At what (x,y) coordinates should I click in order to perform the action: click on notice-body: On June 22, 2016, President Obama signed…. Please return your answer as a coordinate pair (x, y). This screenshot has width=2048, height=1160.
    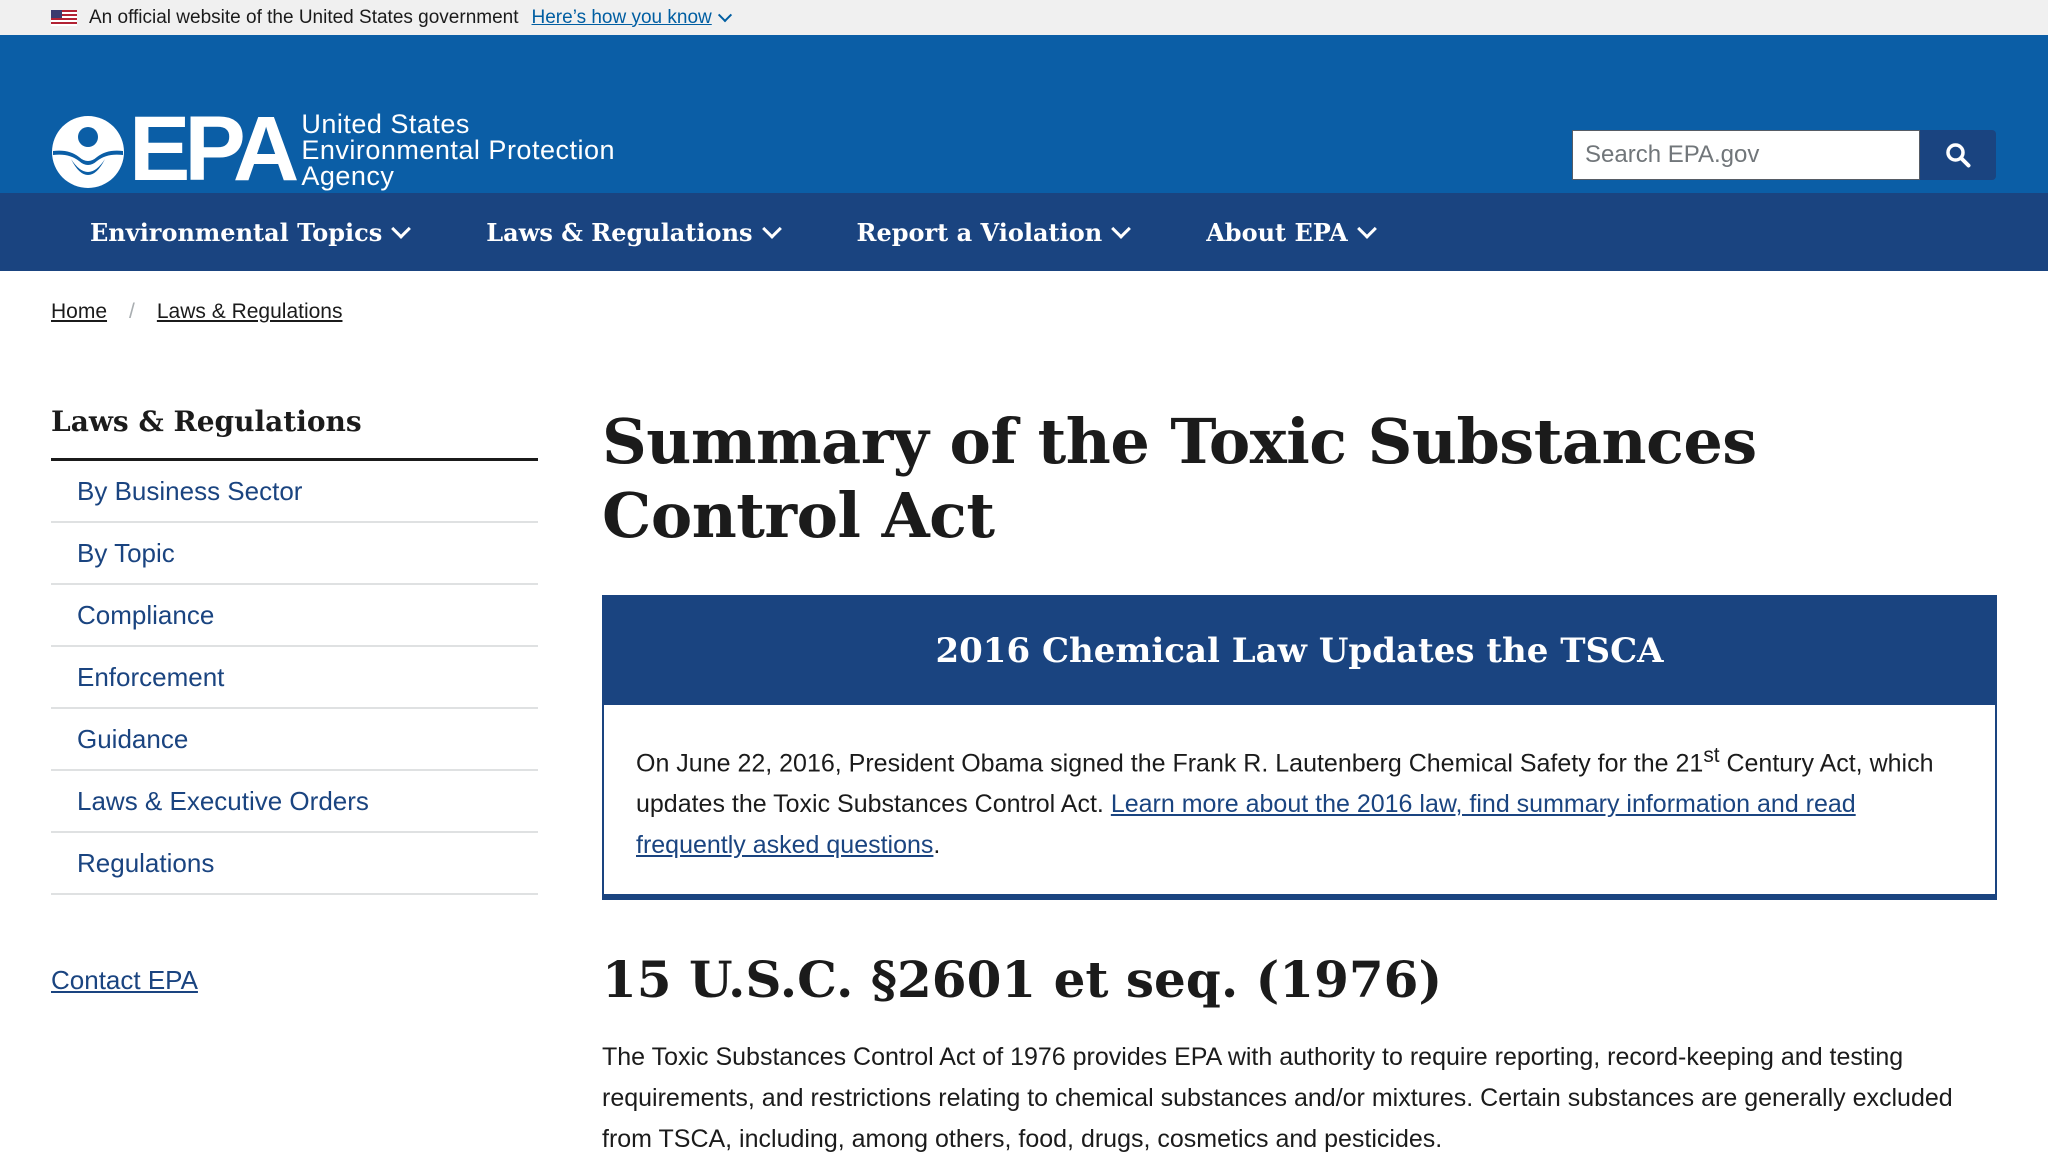
    Looking at the image, I should click on (1299, 799).